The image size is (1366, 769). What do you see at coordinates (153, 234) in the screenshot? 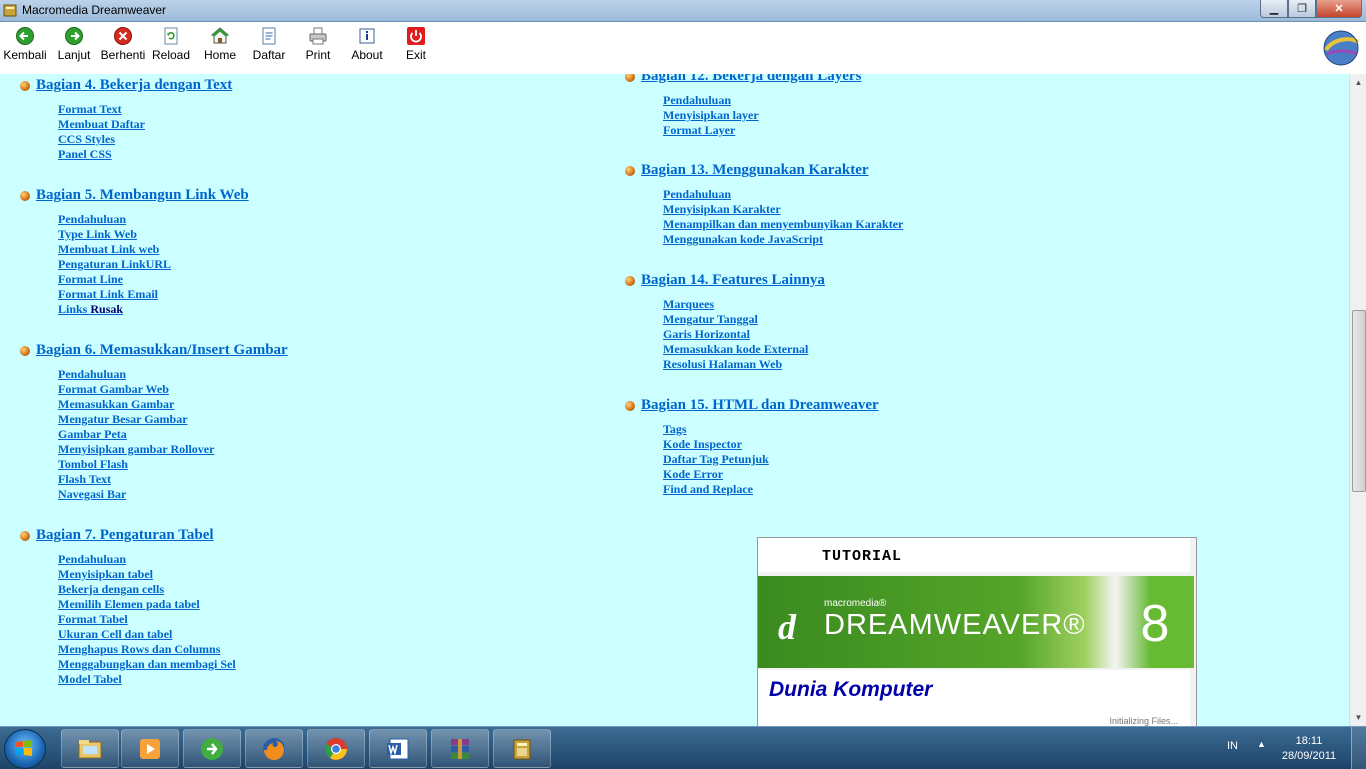
I see `topic-link: Type Link Web` at bounding box center [153, 234].